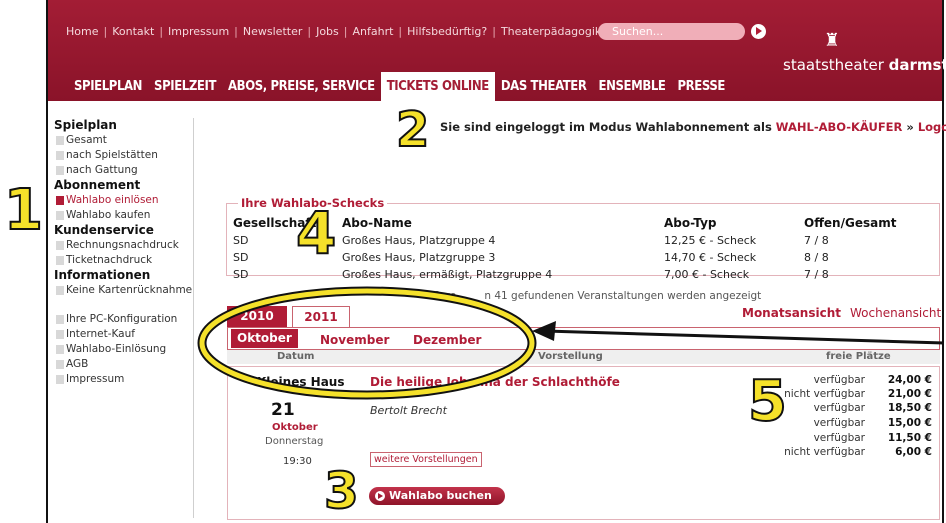 Image resolution: width=946 pixels, height=523 pixels. Describe the element at coordinates (124, 334) in the screenshot. I see `sidebar-item-internet-kauf: Internet-Kauf` at that location.